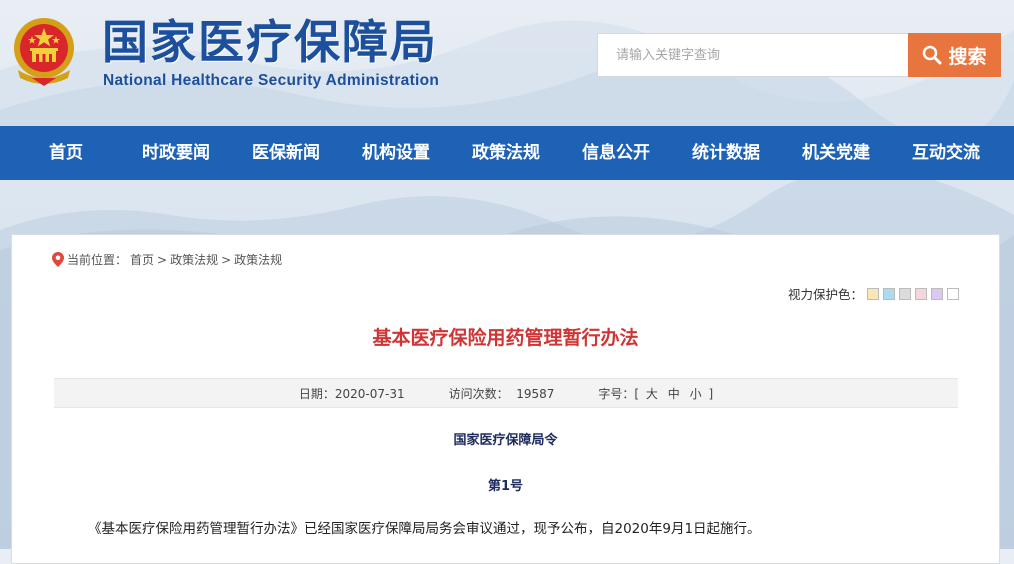 The image size is (1014, 564). Describe the element at coordinates (176, 153) in the screenshot. I see `nav-item-news: 时政要闻` at that location.